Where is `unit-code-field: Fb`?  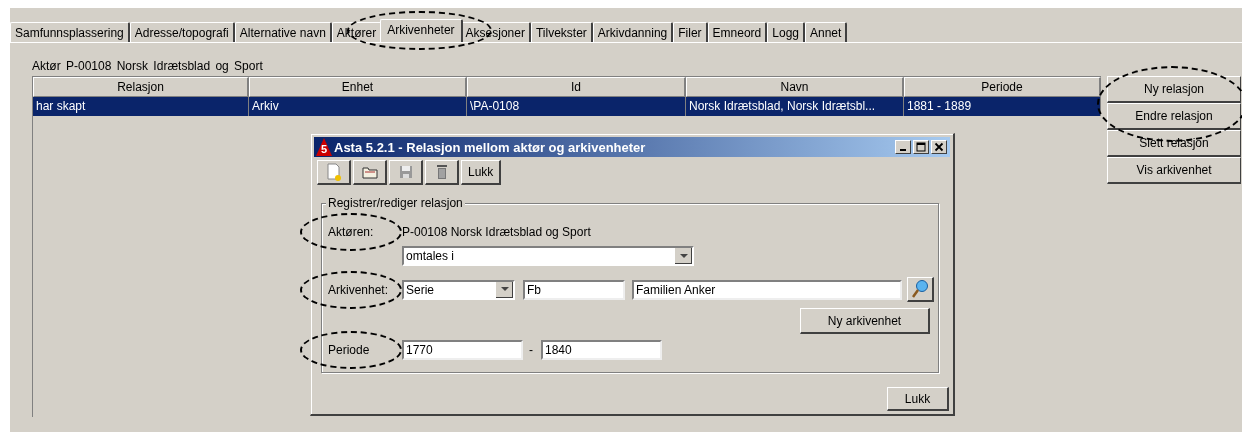
unit-code-field: Fb is located at coordinates (574, 289).